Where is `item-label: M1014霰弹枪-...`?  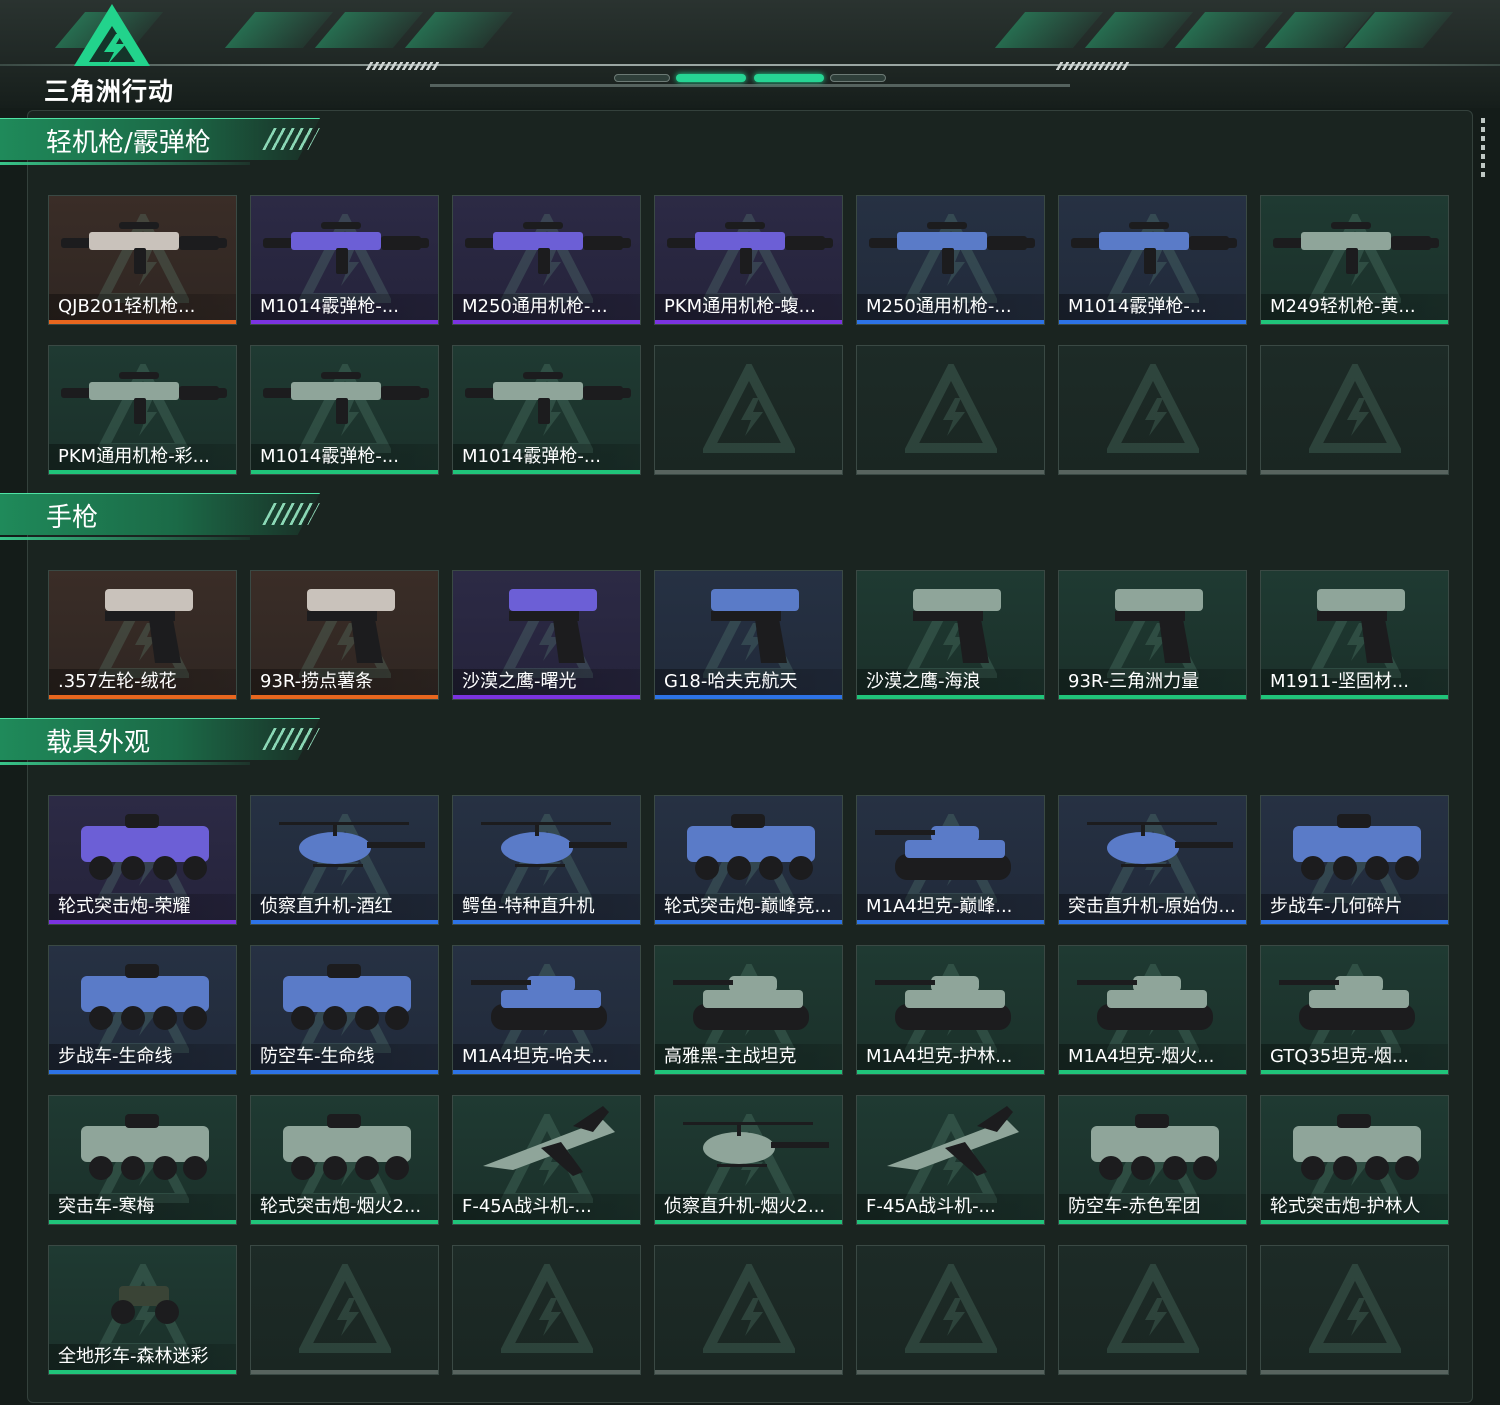
item-label: M1014霰弹枪-... is located at coordinates (344, 307).